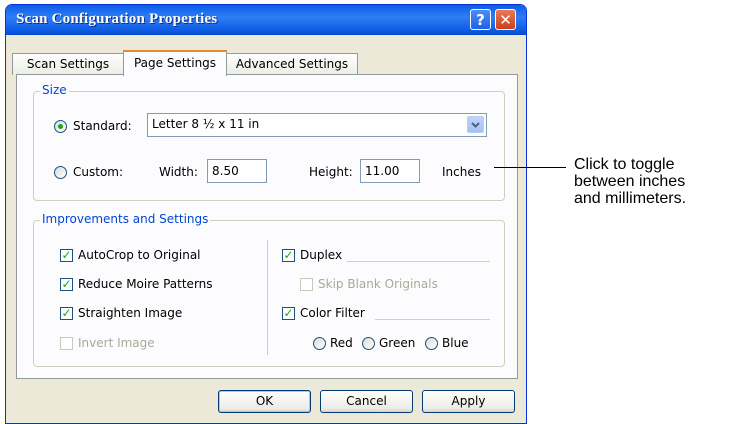 This screenshot has height=424, width=729. I want to click on color-filter-separator, so click(432, 319).